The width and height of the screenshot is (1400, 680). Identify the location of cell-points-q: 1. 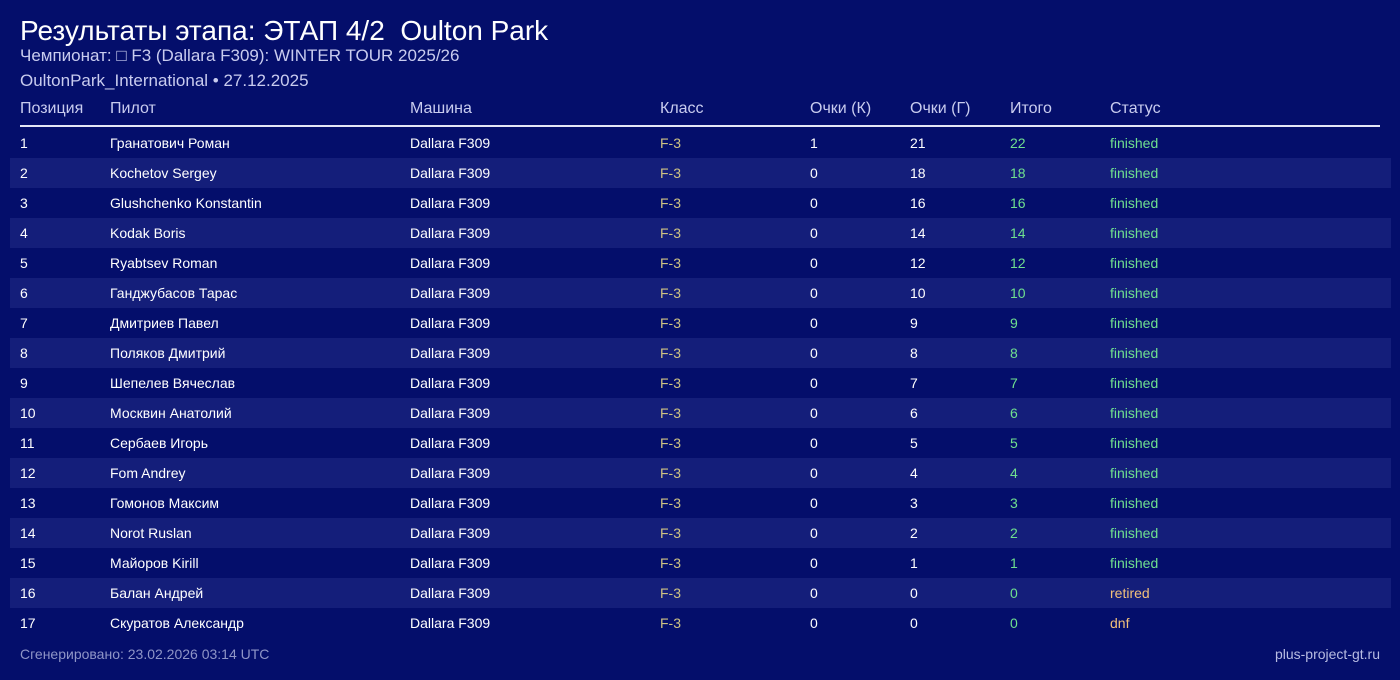
(814, 143).